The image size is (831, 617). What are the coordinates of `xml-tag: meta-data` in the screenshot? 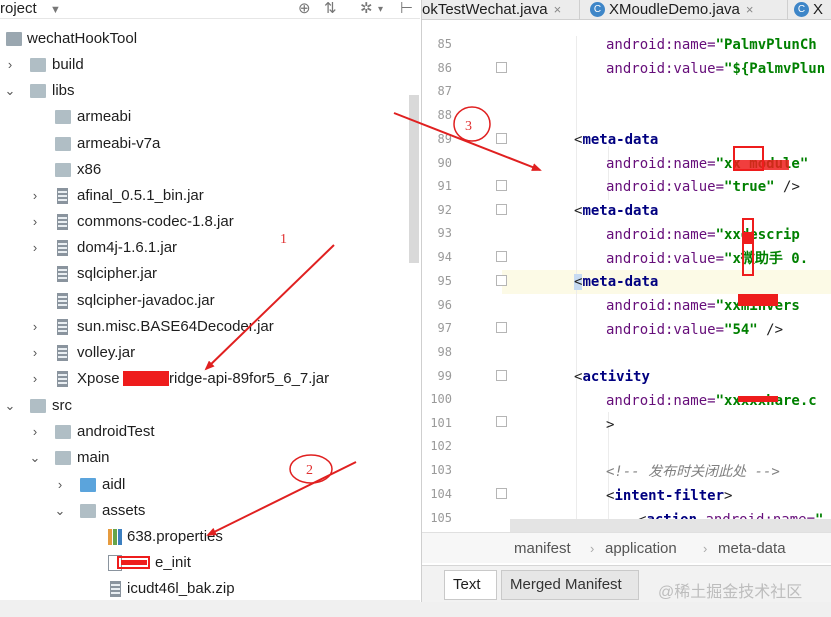 It's located at (620, 211).